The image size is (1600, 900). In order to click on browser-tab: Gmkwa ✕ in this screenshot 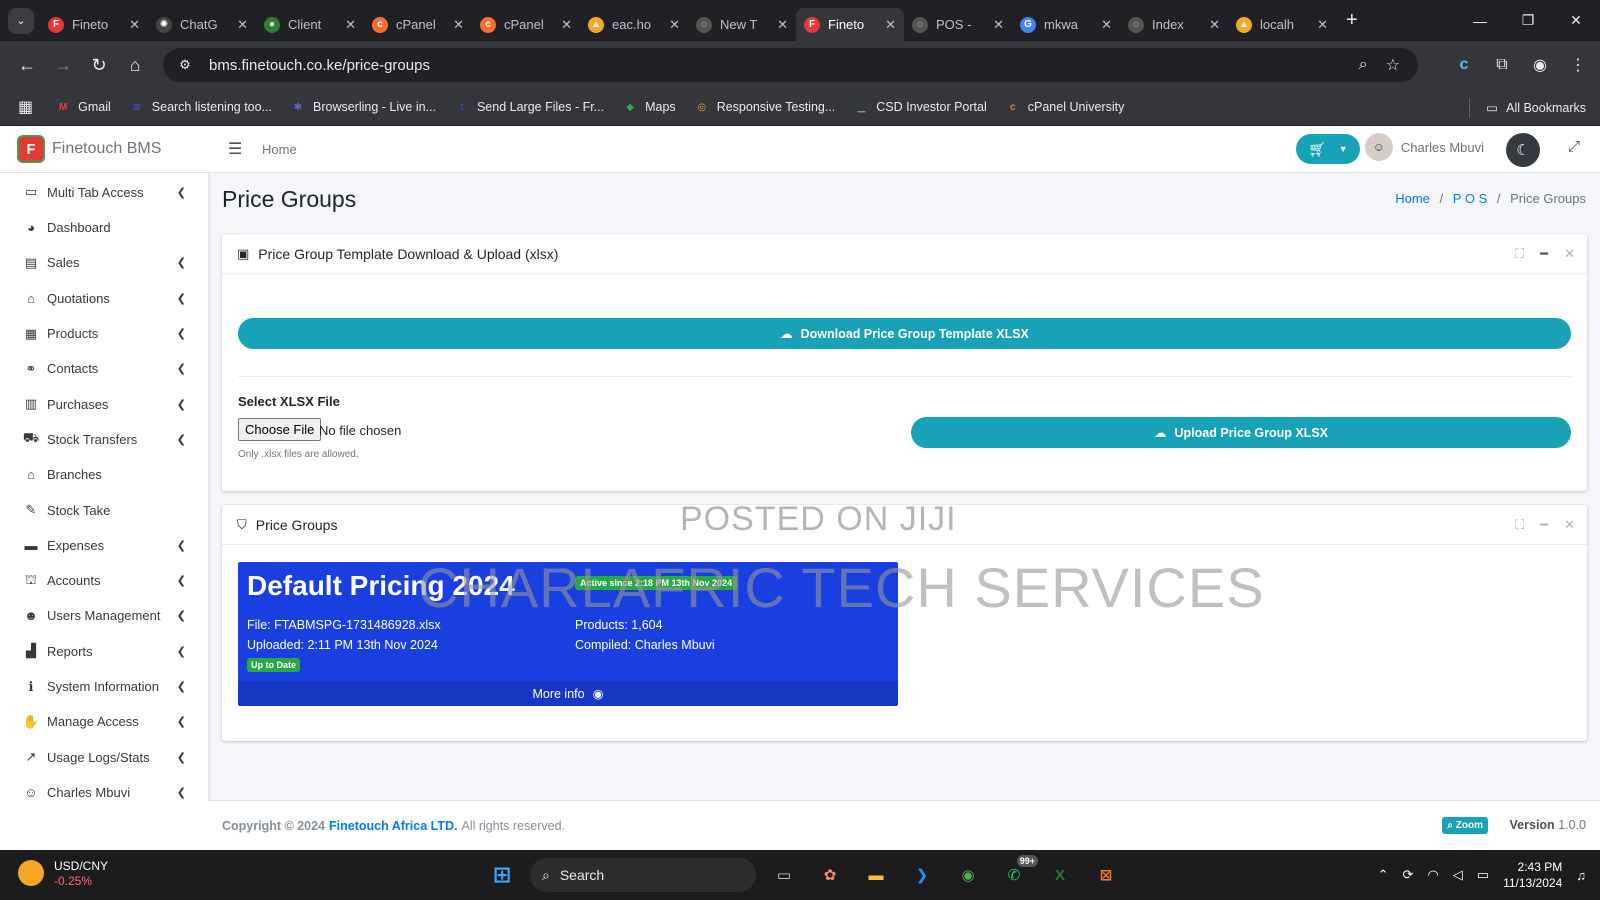, I will do `click(1066, 24)`.